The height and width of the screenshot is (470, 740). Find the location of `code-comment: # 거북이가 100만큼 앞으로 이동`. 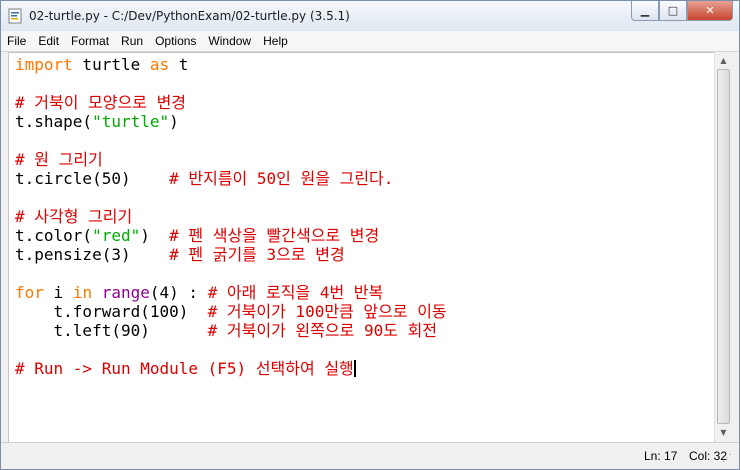

code-comment: # 거북이가 100만큼 앞으로 이동 is located at coordinates (327, 311).